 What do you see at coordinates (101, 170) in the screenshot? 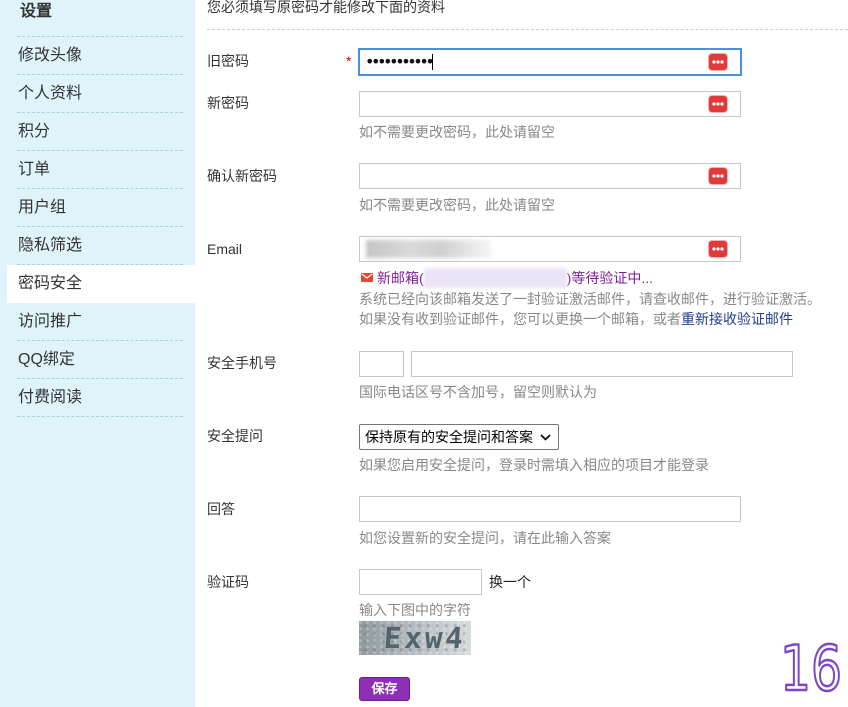
I see `sidebar-item-orders: 订单` at bounding box center [101, 170].